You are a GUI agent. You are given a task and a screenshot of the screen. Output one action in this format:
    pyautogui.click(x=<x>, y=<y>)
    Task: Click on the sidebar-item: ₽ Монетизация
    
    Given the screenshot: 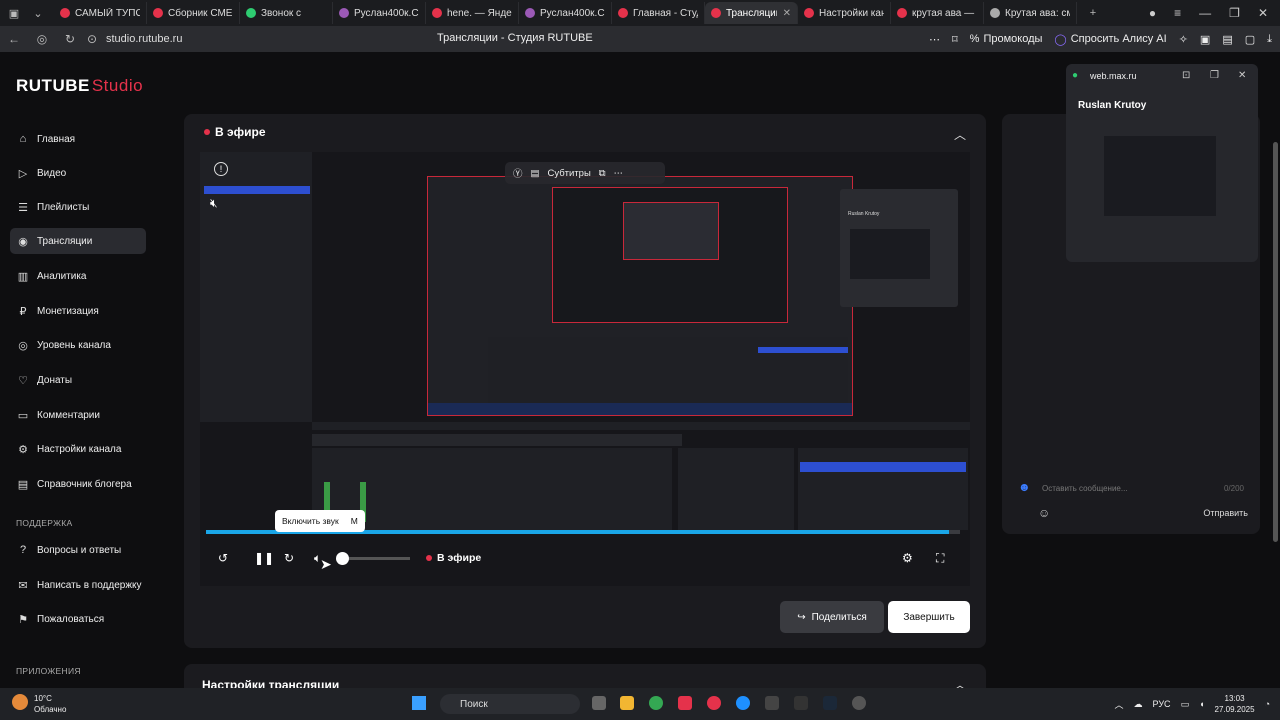 What is the action you would take?
    pyautogui.click(x=78, y=311)
    